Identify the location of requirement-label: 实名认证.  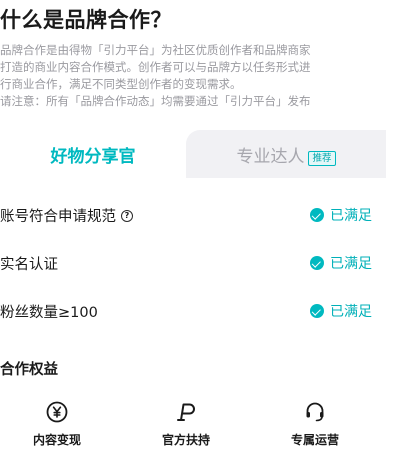
(29, 265).